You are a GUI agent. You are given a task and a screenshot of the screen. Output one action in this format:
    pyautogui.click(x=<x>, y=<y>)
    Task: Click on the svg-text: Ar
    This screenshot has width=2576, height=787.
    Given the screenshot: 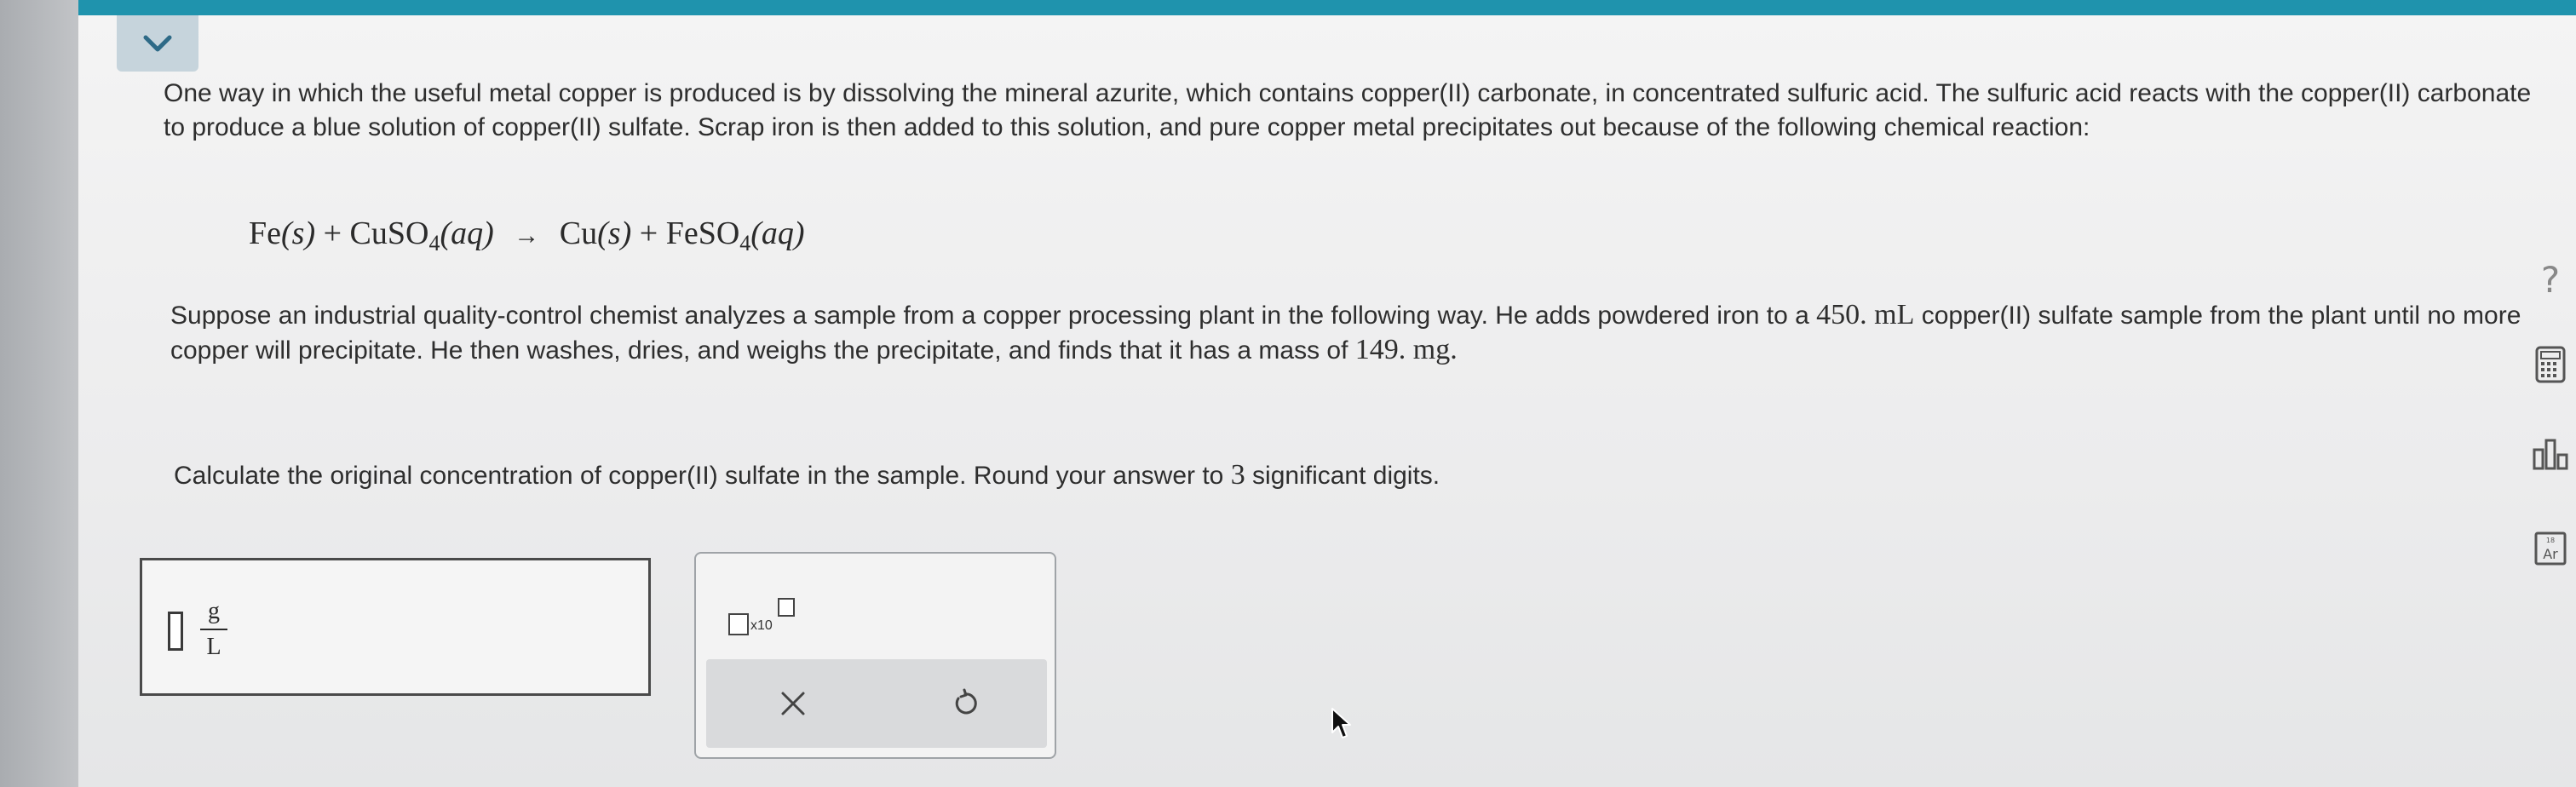 What is the action you would take?
    pyautogui.click(x=2550, y=554)
    